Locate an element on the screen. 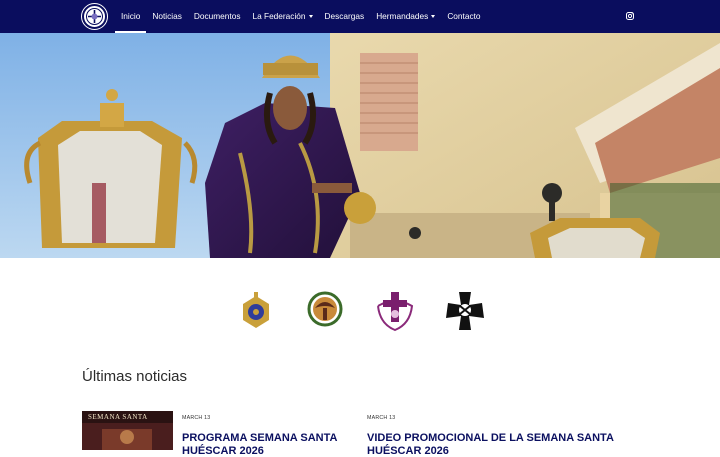  brotherhood-crest-purple-cross is located at coordinates (395, 311).